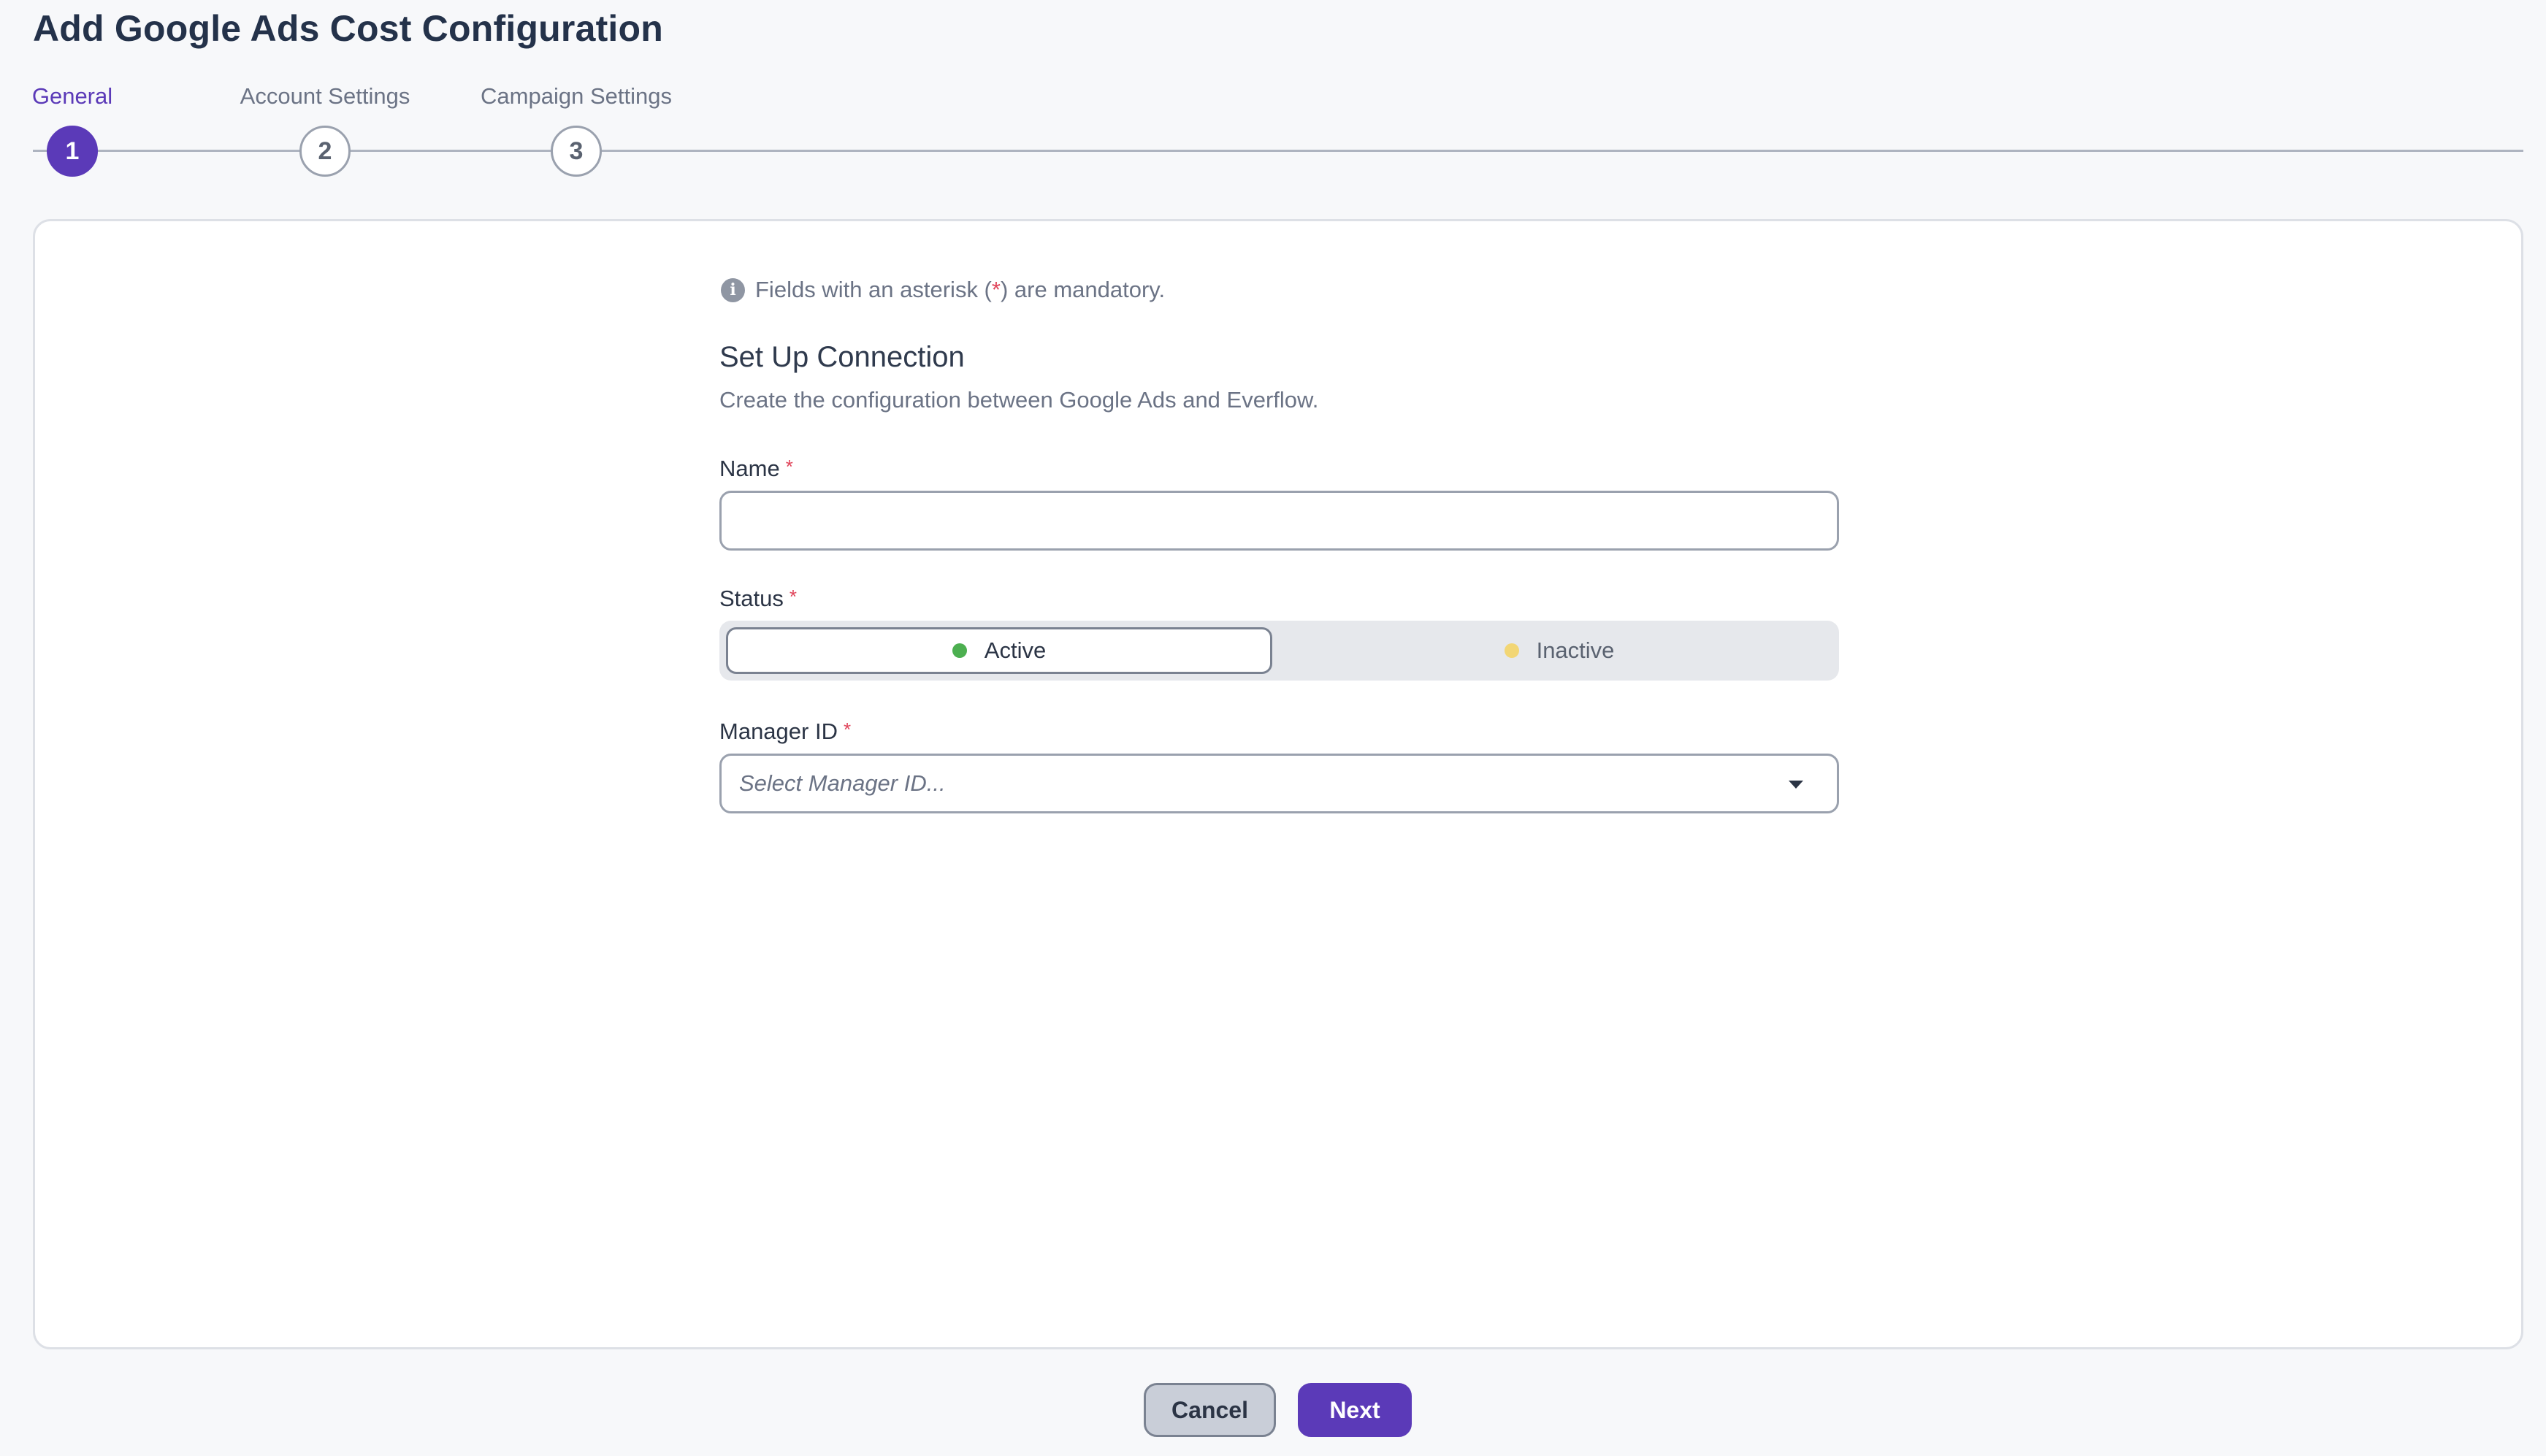 The image size is (2546, 1456). Describe the element at coordinates (72, 151) in the screenshot. I see `step-number: 1` at that location.